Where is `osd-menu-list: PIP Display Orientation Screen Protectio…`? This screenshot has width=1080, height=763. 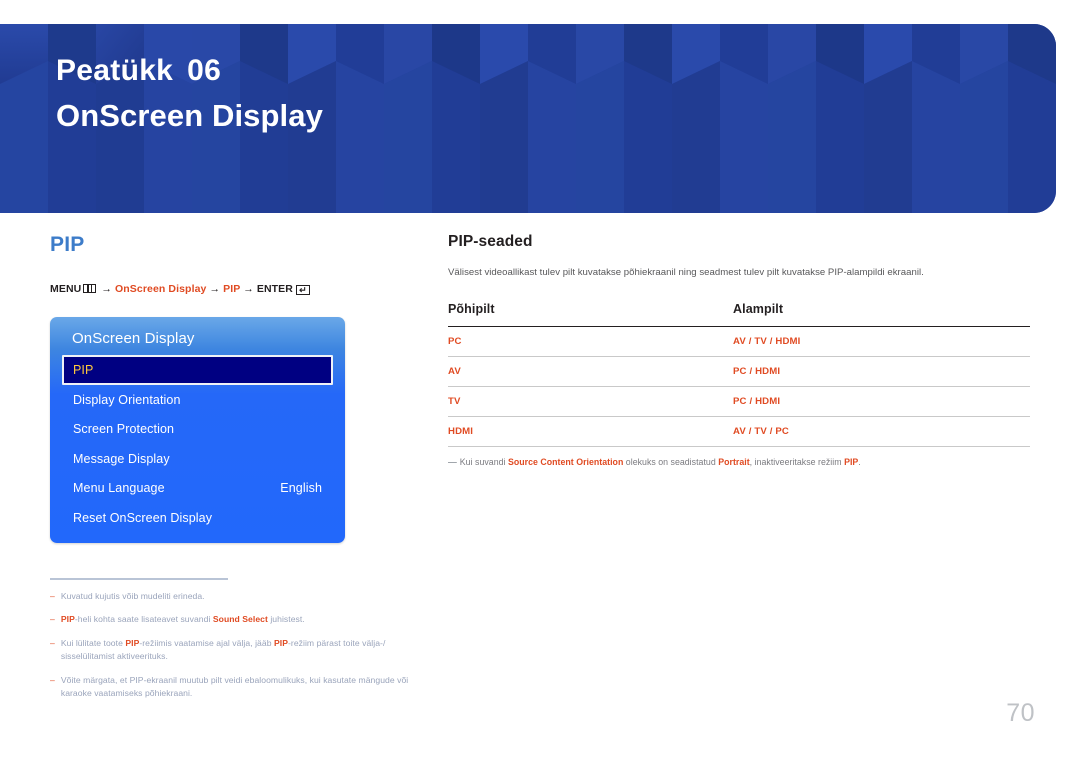
osd-menu-list: PIP Display Orientation Screen Protectio… is located at coordinates (197, 444).